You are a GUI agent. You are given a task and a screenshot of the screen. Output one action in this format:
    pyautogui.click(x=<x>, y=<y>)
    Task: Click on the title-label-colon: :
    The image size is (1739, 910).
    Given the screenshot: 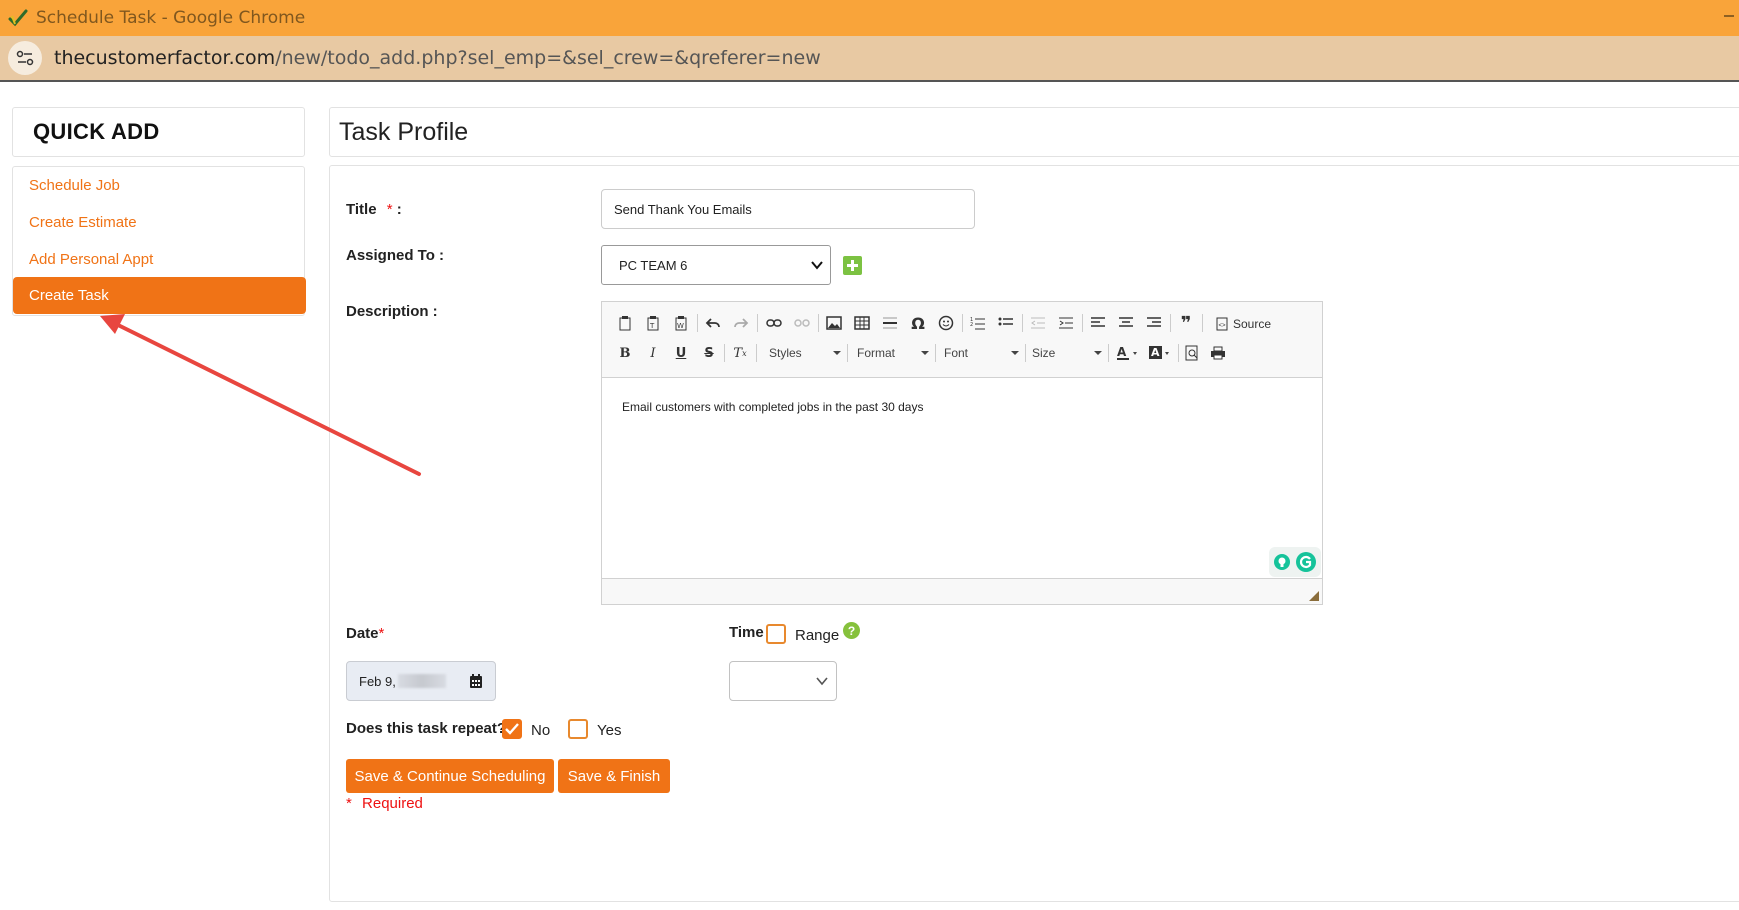 What is the action you would take?
    pyautogui.click(x=399, y=209)
    